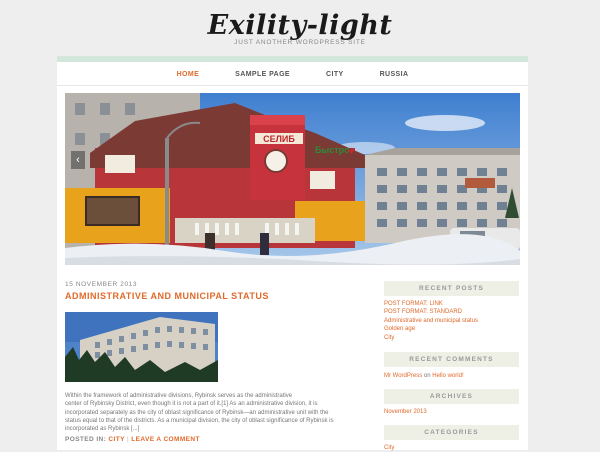  Describe the element at coordinates (262, 75) in the screenshot. I see `nav-item-sample-page: SAMPLE PAGE` at that location.